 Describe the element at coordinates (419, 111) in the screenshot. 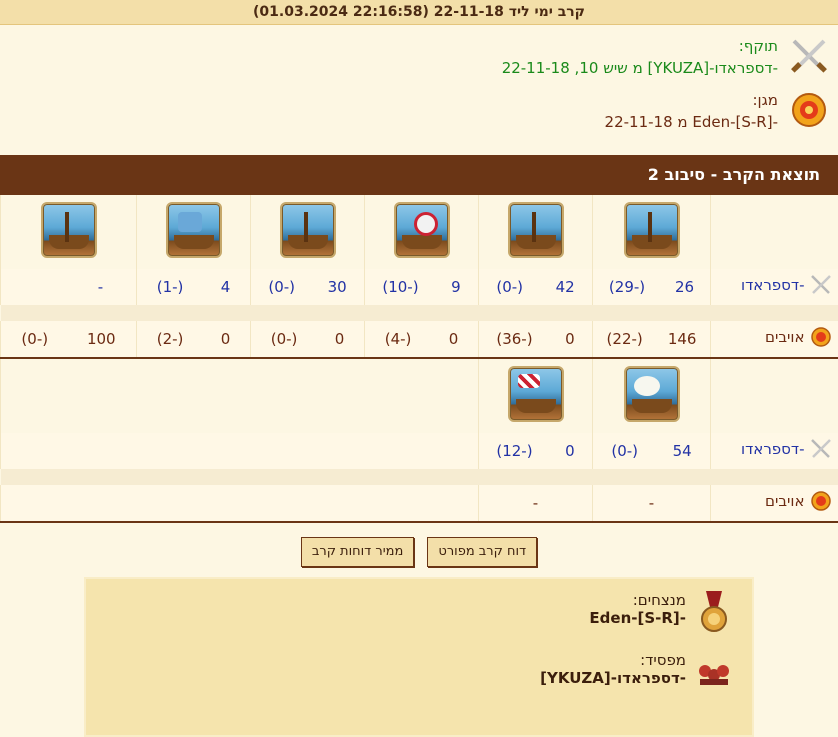

I see `defender-row: מגן: -Eden-[S-R] מ 22-11-18` at that location.